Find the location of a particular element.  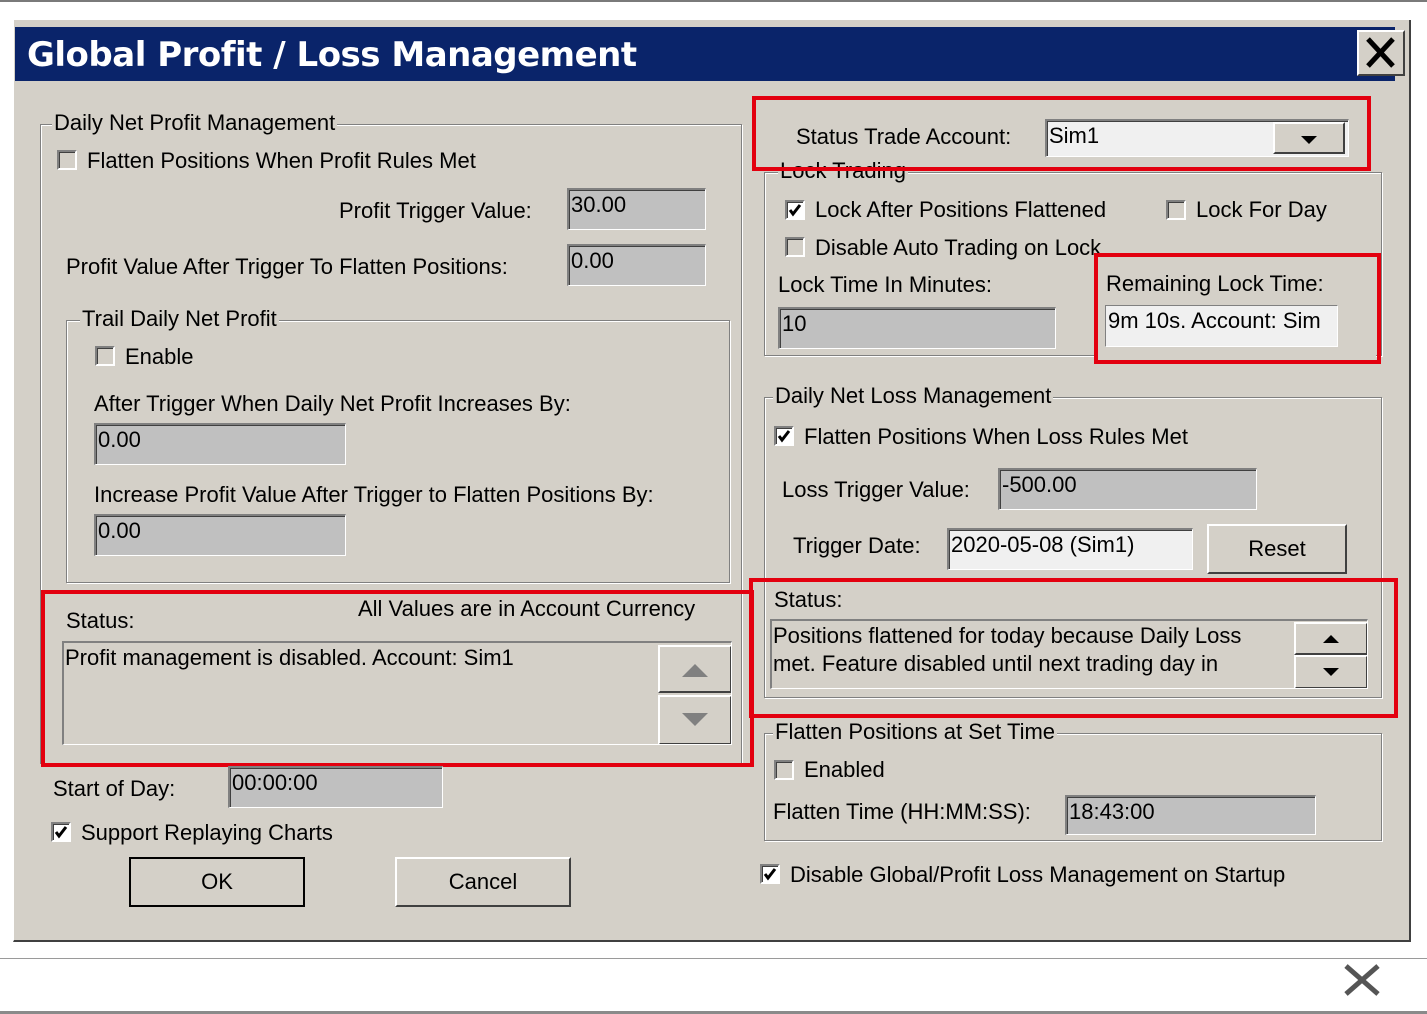

close-button is located at coordinates (1381, 53).